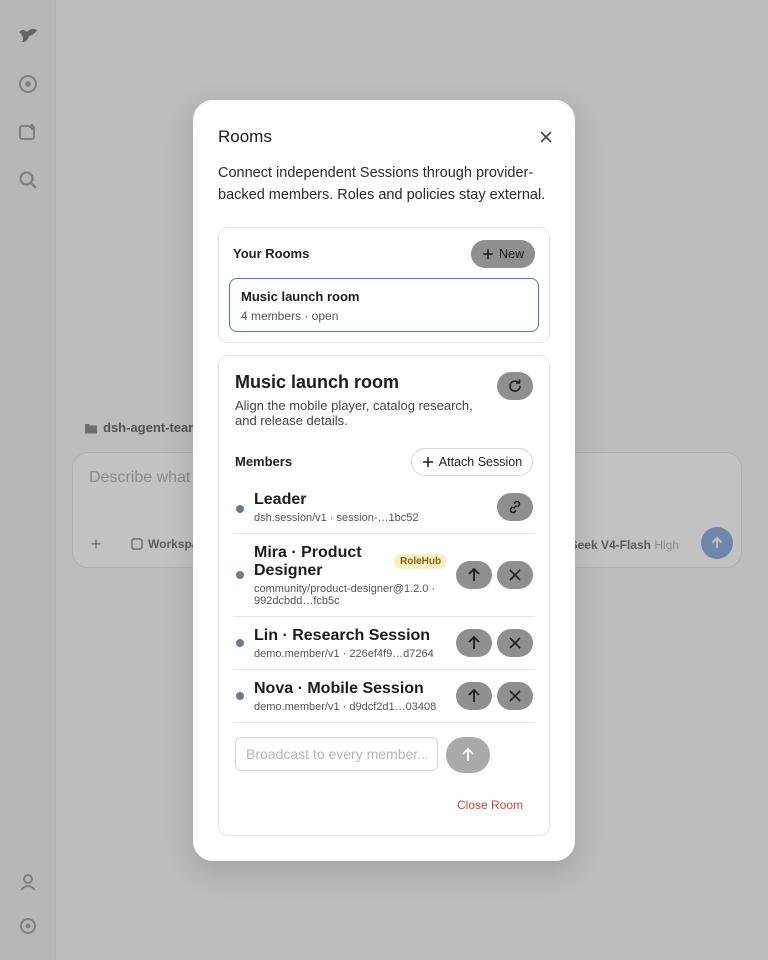 Image resolution: width=768 pixels, height=960 pixels. I want to click on your-rooms-header: Your Rooms, so click(271, 253).